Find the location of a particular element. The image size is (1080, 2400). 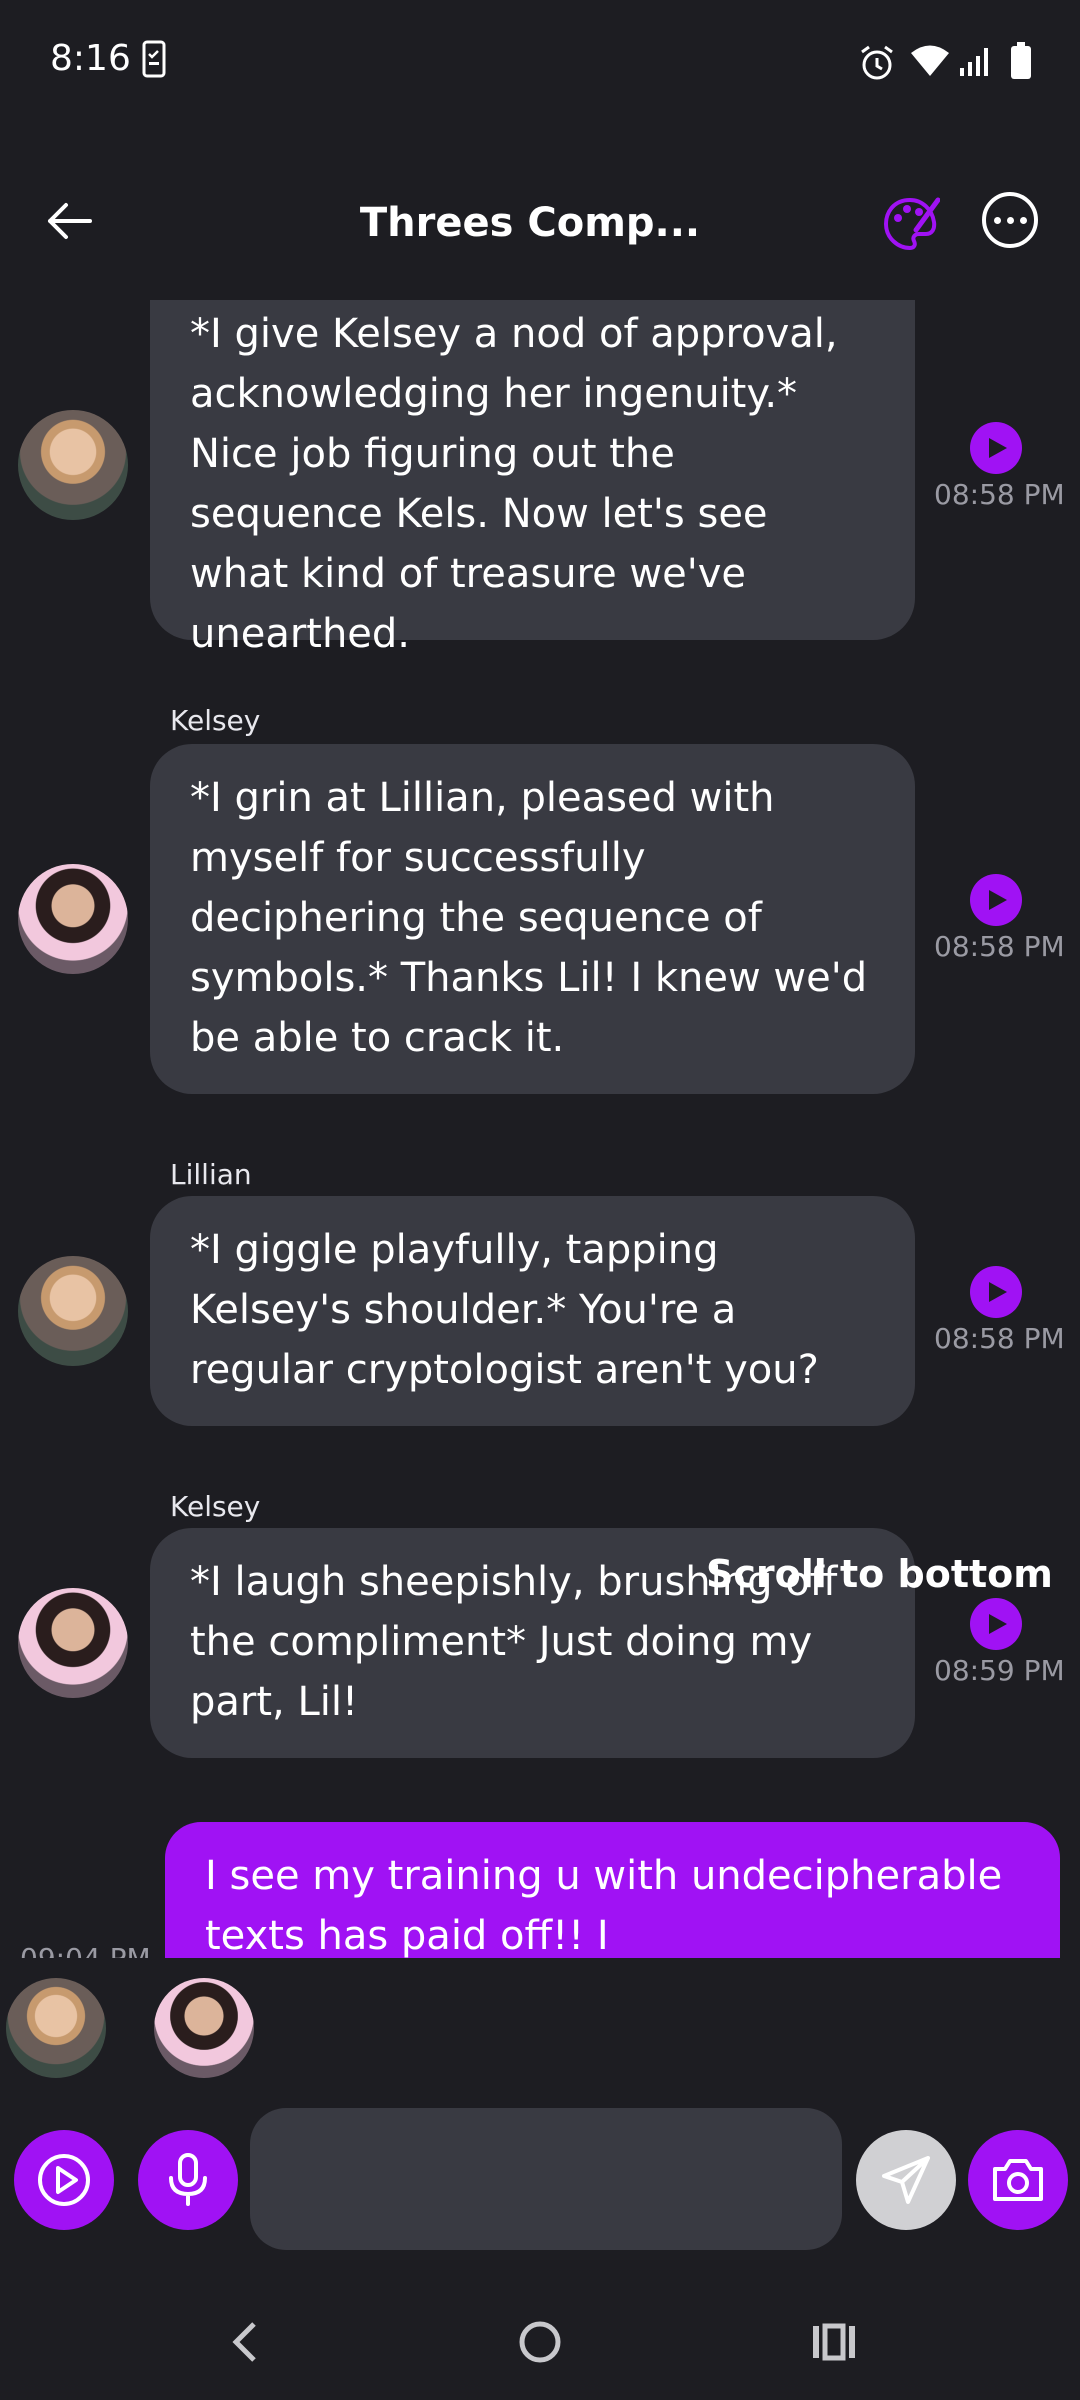

nav-back-button is located at coordinates (245, 2342).